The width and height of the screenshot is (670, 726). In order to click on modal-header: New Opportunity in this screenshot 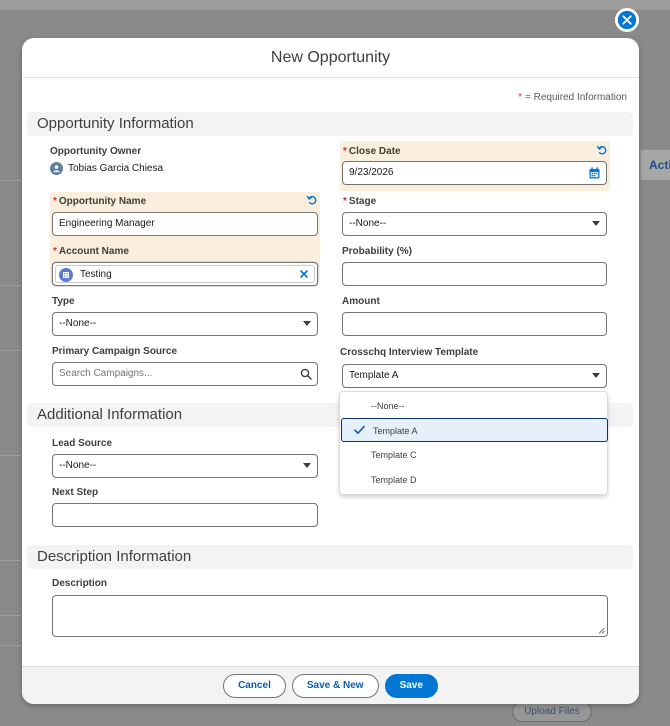, I will do `click(330, 58)`.